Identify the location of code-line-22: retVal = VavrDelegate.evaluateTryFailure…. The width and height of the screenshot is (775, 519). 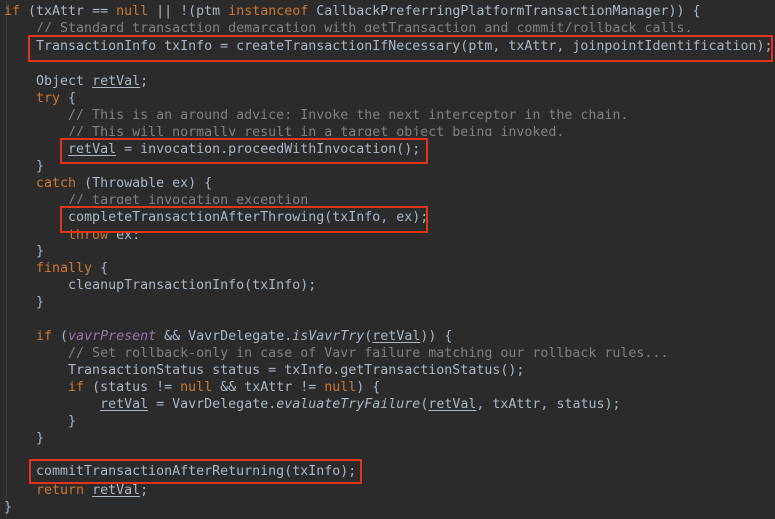
(312, 404).